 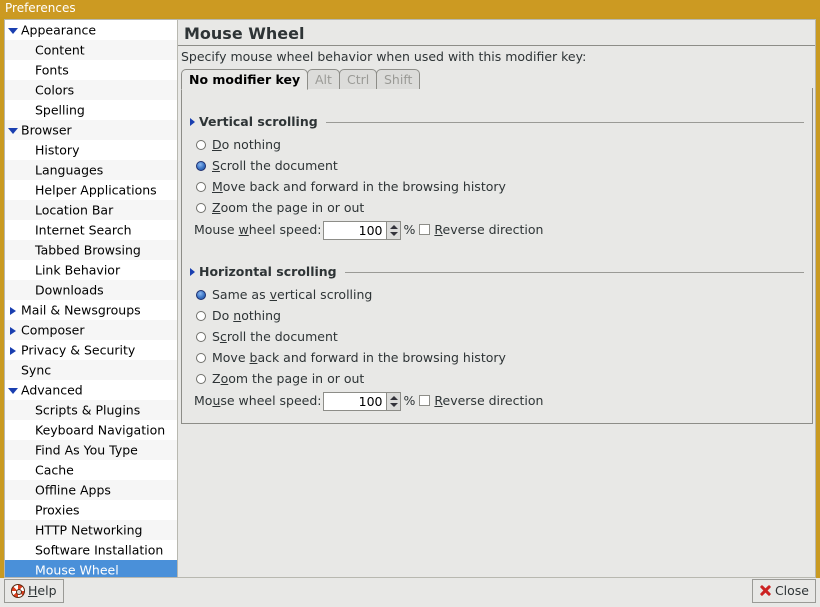 I want to click on tab-ctrl: Ctrl, so click(x=358, y=79).